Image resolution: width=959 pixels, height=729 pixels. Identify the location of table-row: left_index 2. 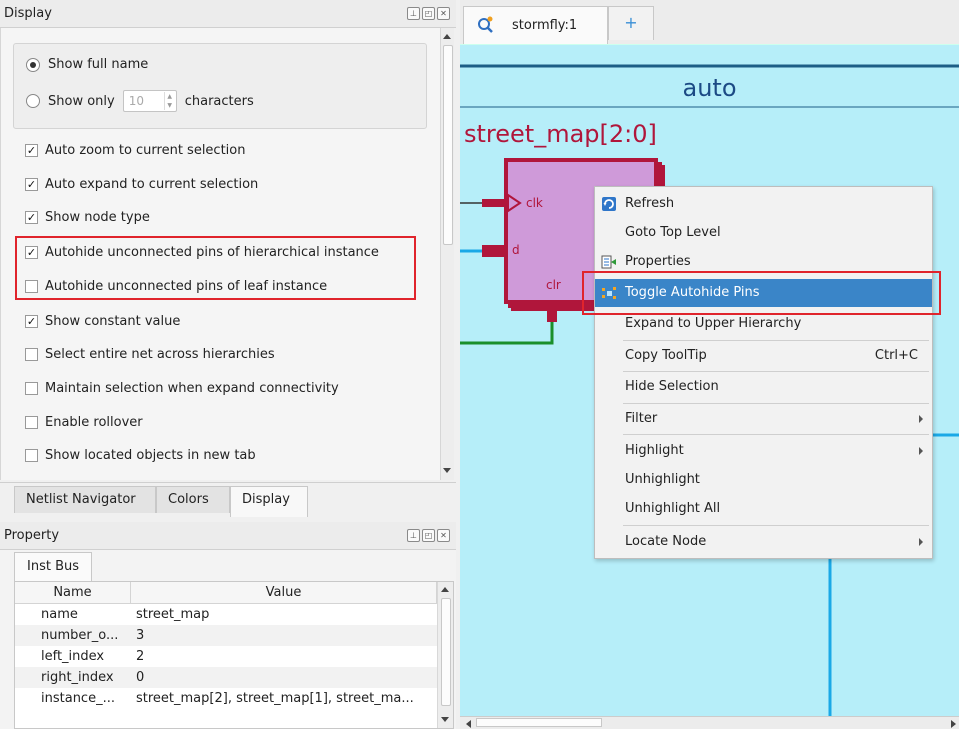
(226, 656).